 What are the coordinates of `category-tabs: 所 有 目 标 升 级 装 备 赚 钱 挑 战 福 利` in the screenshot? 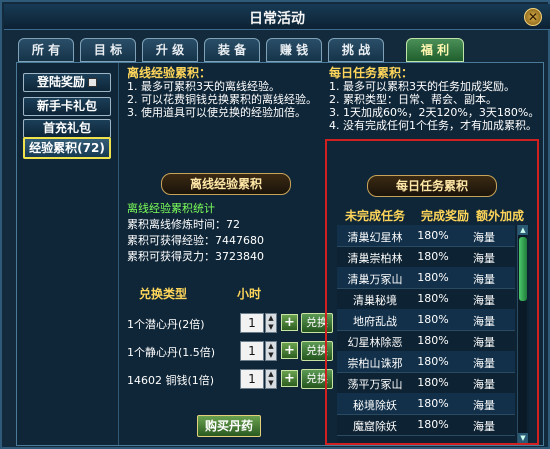 It's located at (248, 50).